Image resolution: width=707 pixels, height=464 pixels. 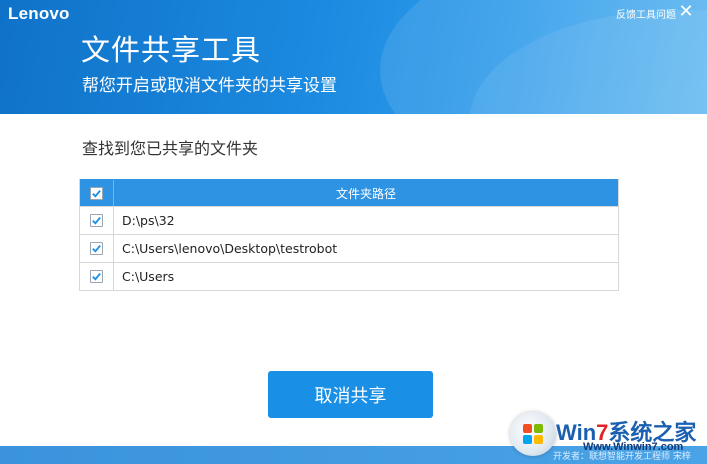 What do you see at coordinates (365, 193) in the screenshot?
I see `column-header-folder-path: 文件夹路径` at bounding box center [365, 193].